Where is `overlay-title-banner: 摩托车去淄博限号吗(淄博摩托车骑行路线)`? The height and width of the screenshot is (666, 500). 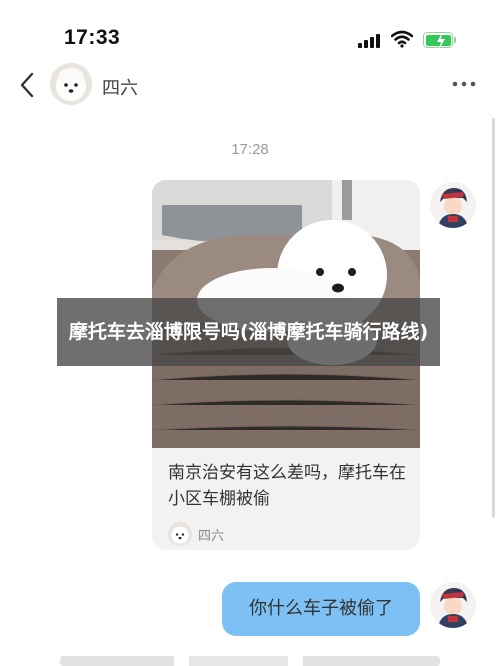 overlay-title-banner: 摩托车去淄博限号吗(淄博摩托车骑行路线) is located at coordinates (248, 332).